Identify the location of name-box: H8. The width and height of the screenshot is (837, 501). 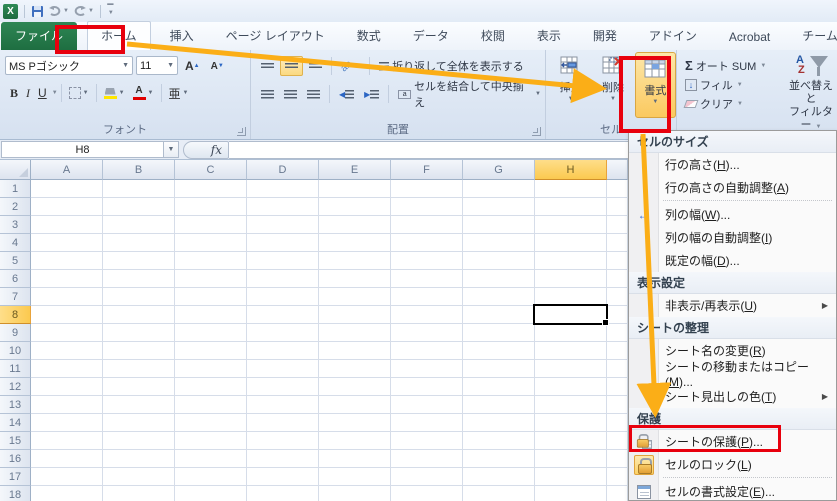
(82, 149).